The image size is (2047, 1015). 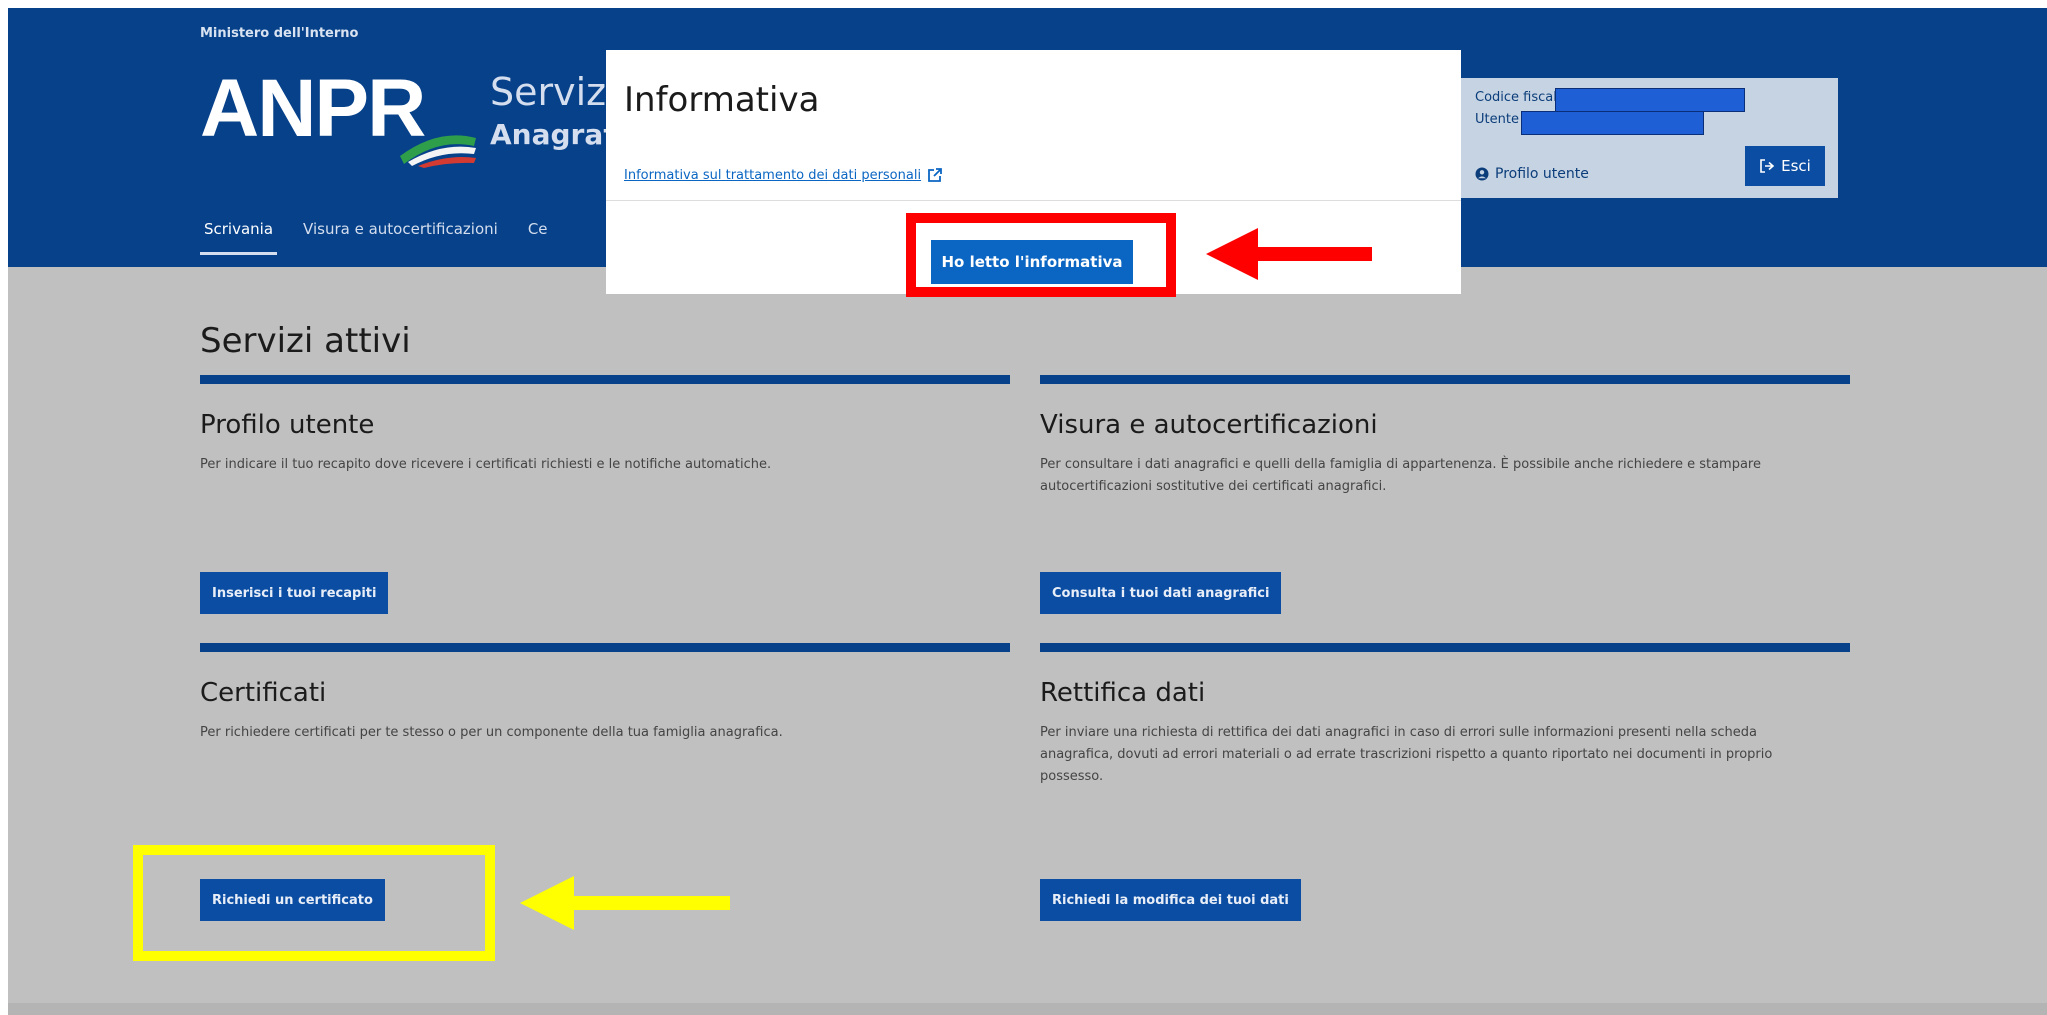 What do you see at coordinates (239, 237) in the screenshot?
I see `nav-tab-scrivania: Scrivania` at bounding box center [239, 237].